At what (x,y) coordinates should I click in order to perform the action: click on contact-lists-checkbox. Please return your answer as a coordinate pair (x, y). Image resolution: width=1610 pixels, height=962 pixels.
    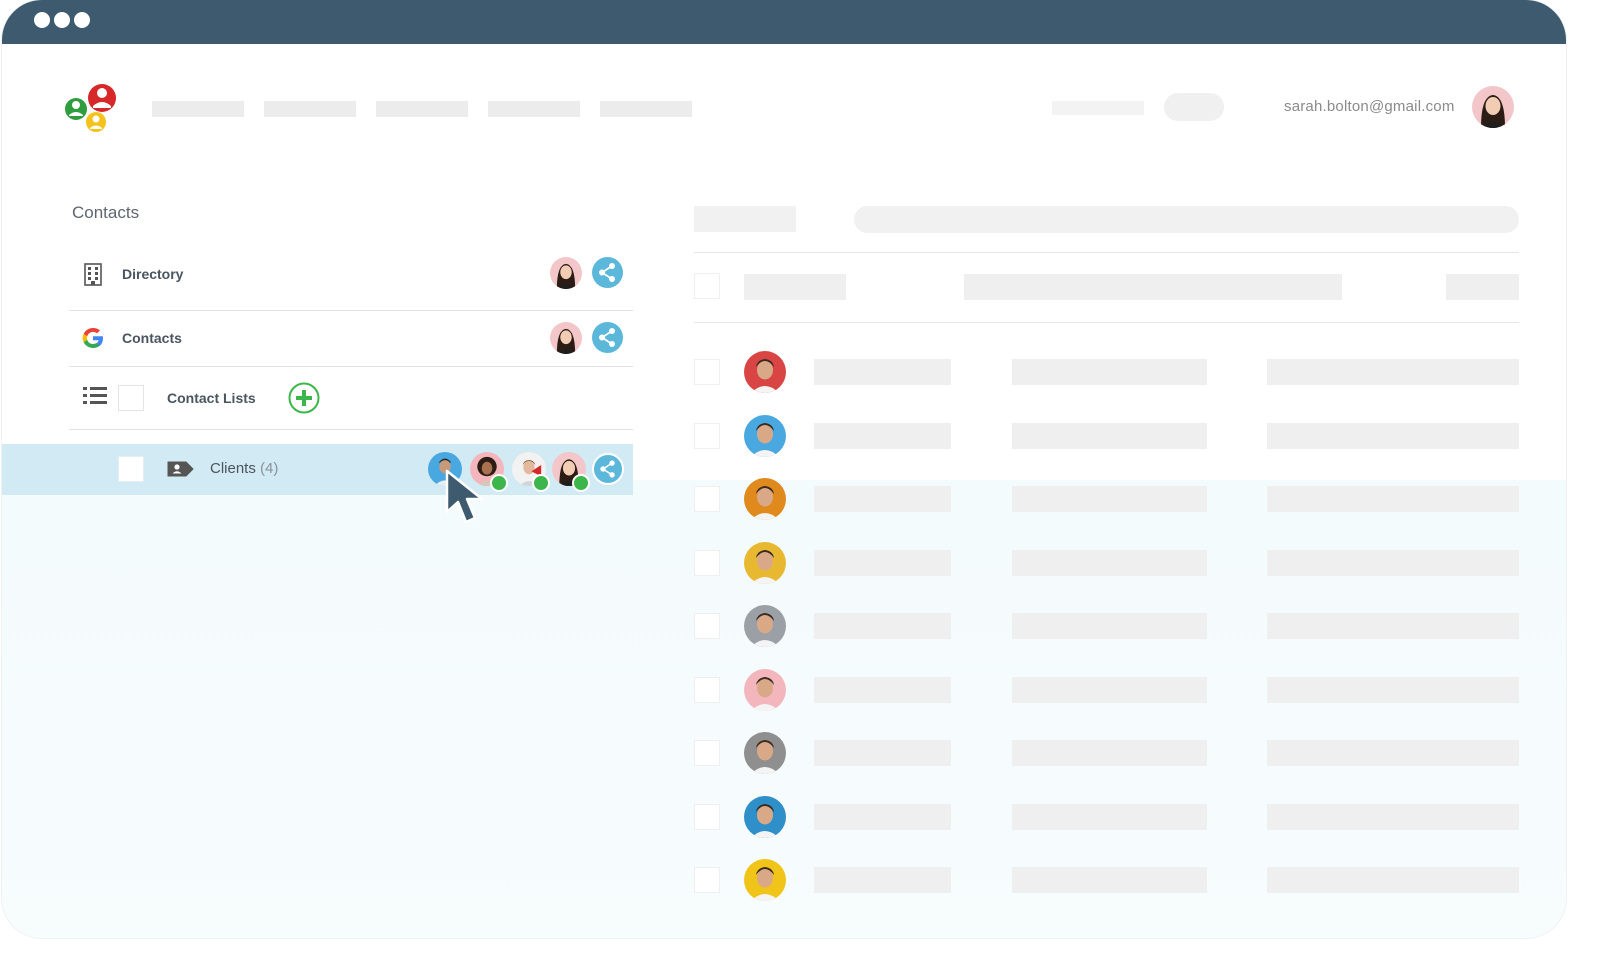
    Looking at the image, I should click on (131, 398).